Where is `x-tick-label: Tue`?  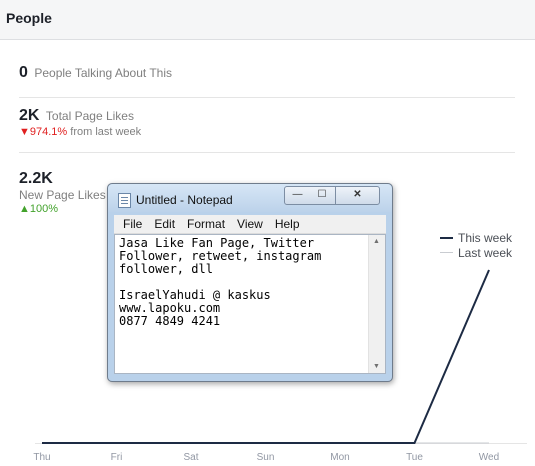 x-tick-label: Tue is located at coordinates (414, 457).